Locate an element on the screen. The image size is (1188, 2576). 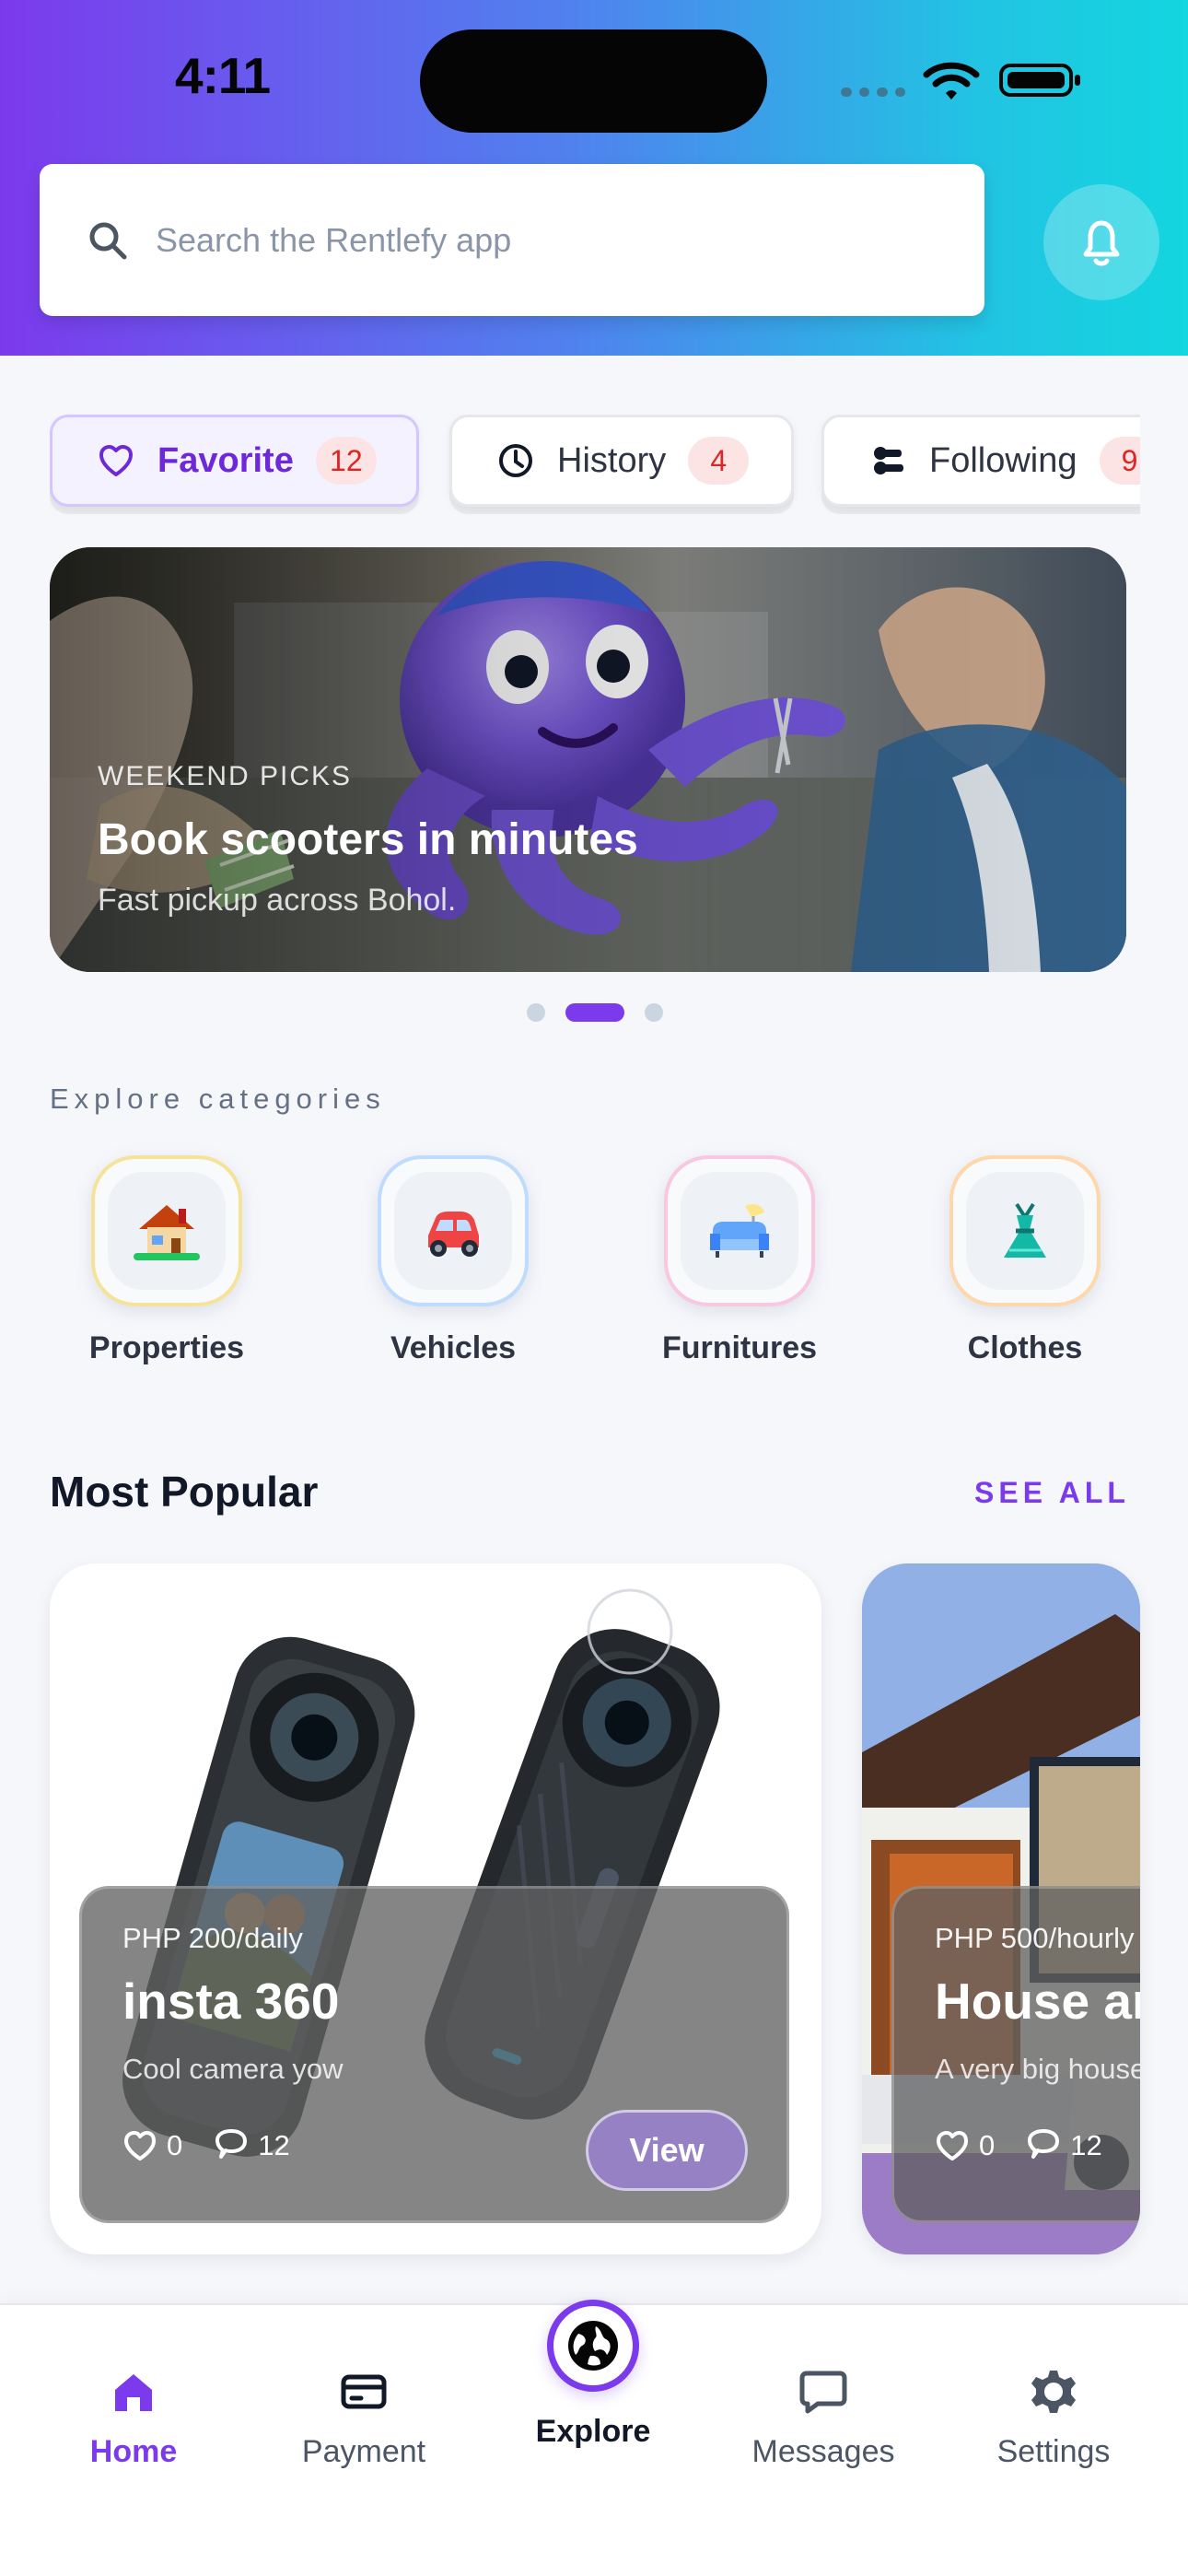
product-name: House and is located at coordinates (1037, 2001).